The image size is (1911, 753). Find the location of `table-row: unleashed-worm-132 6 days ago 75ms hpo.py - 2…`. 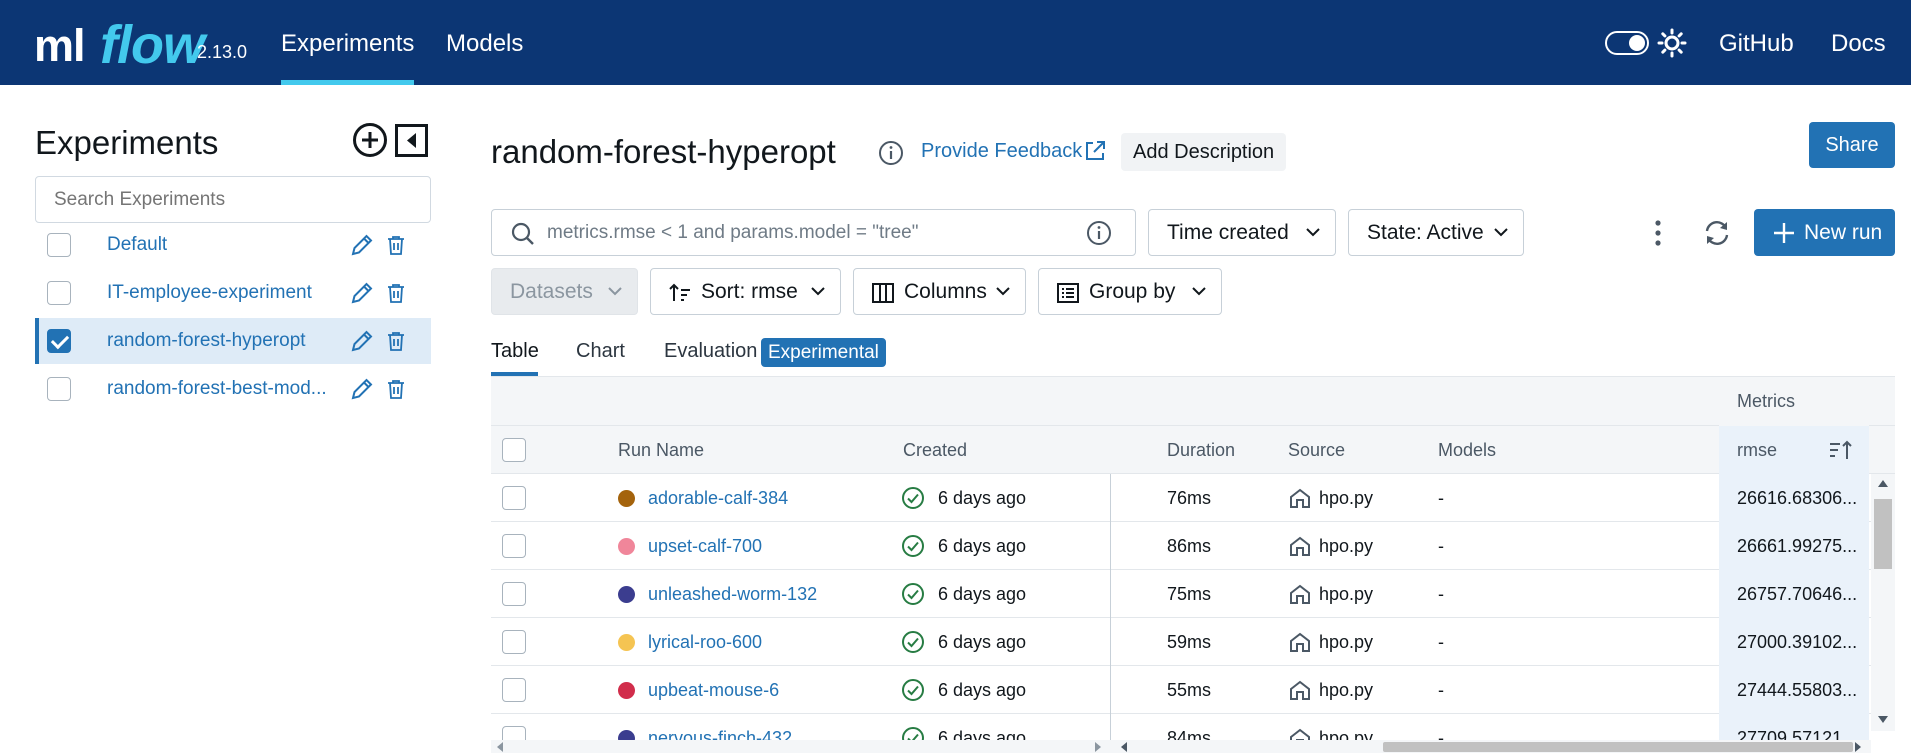

table-row: unleashed-worm-132 6 days ago 75ms hpo.py - 2… is located at coordinates (1193, 594).